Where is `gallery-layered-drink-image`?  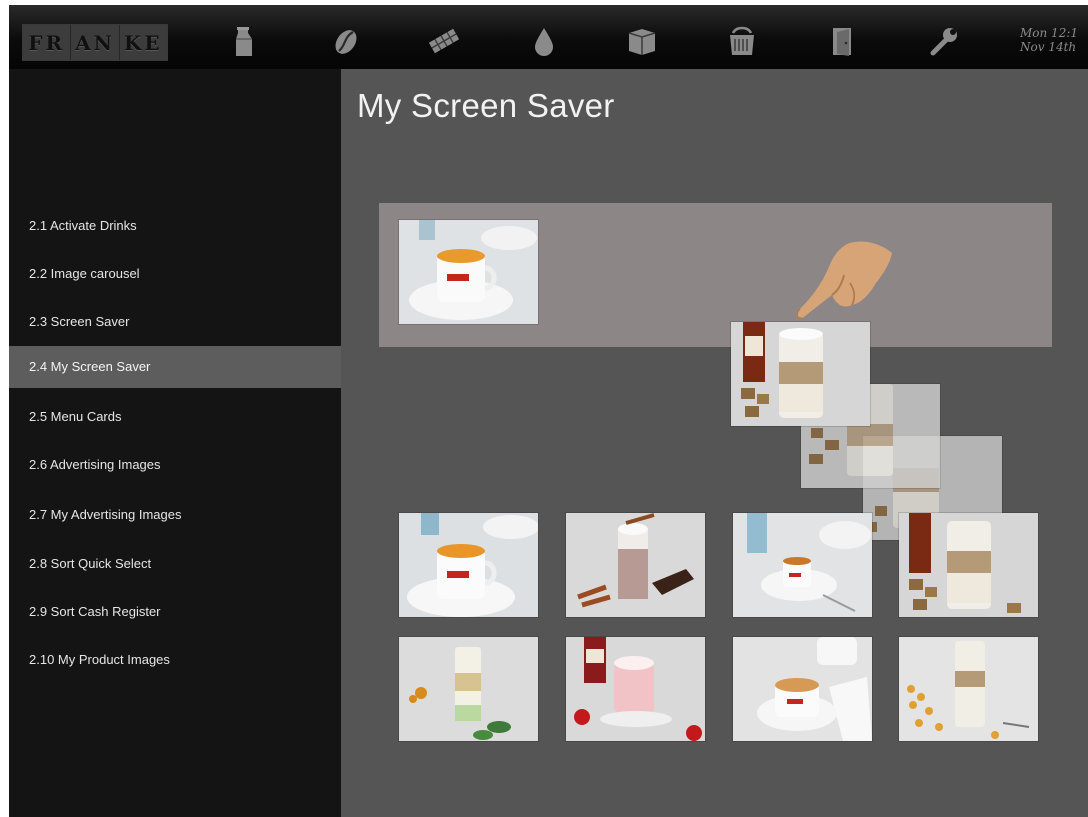
gallery-layered-drink-image is located at coordinates (468, 689).